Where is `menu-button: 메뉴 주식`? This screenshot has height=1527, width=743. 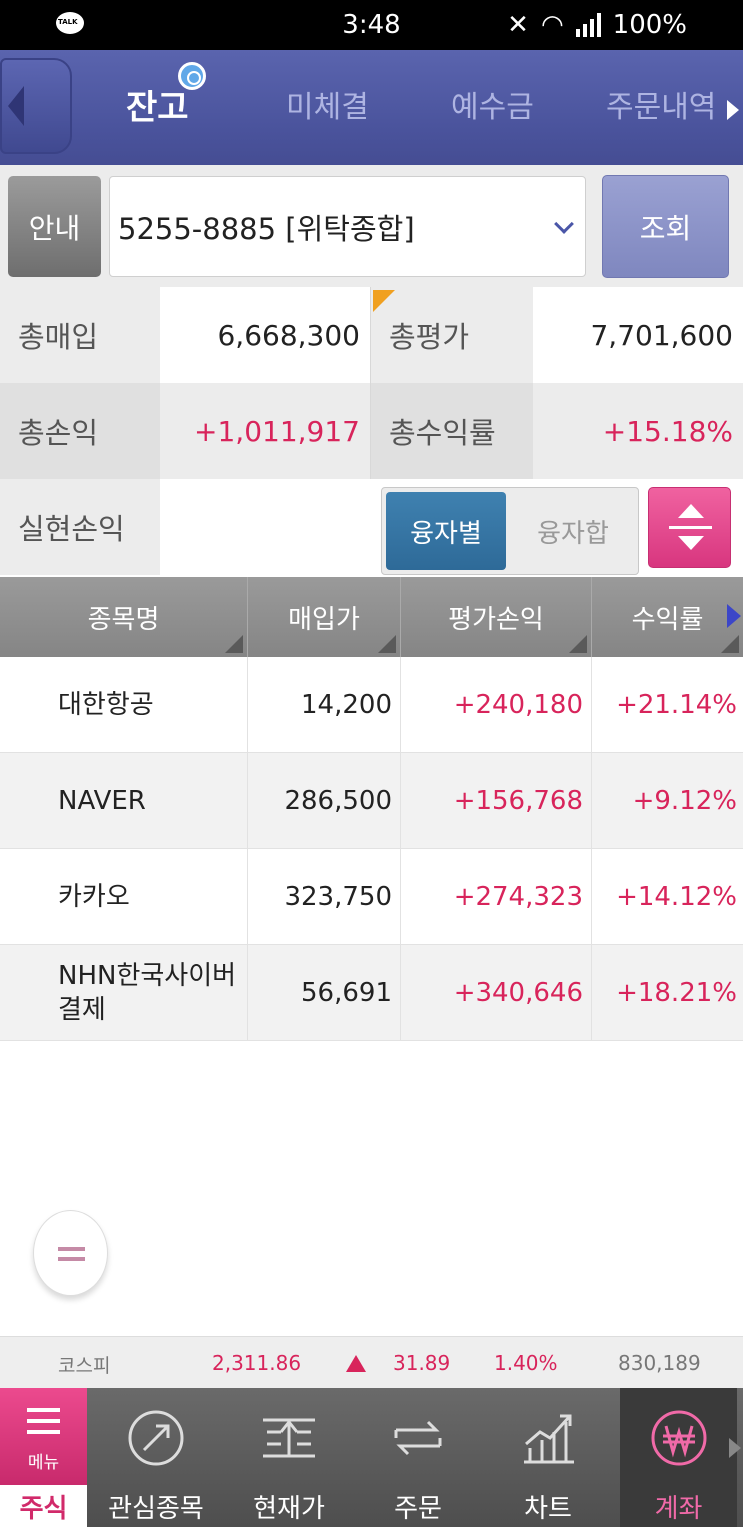 menu-button: 메뉴 주식 is located at coordinates (43, 1457).